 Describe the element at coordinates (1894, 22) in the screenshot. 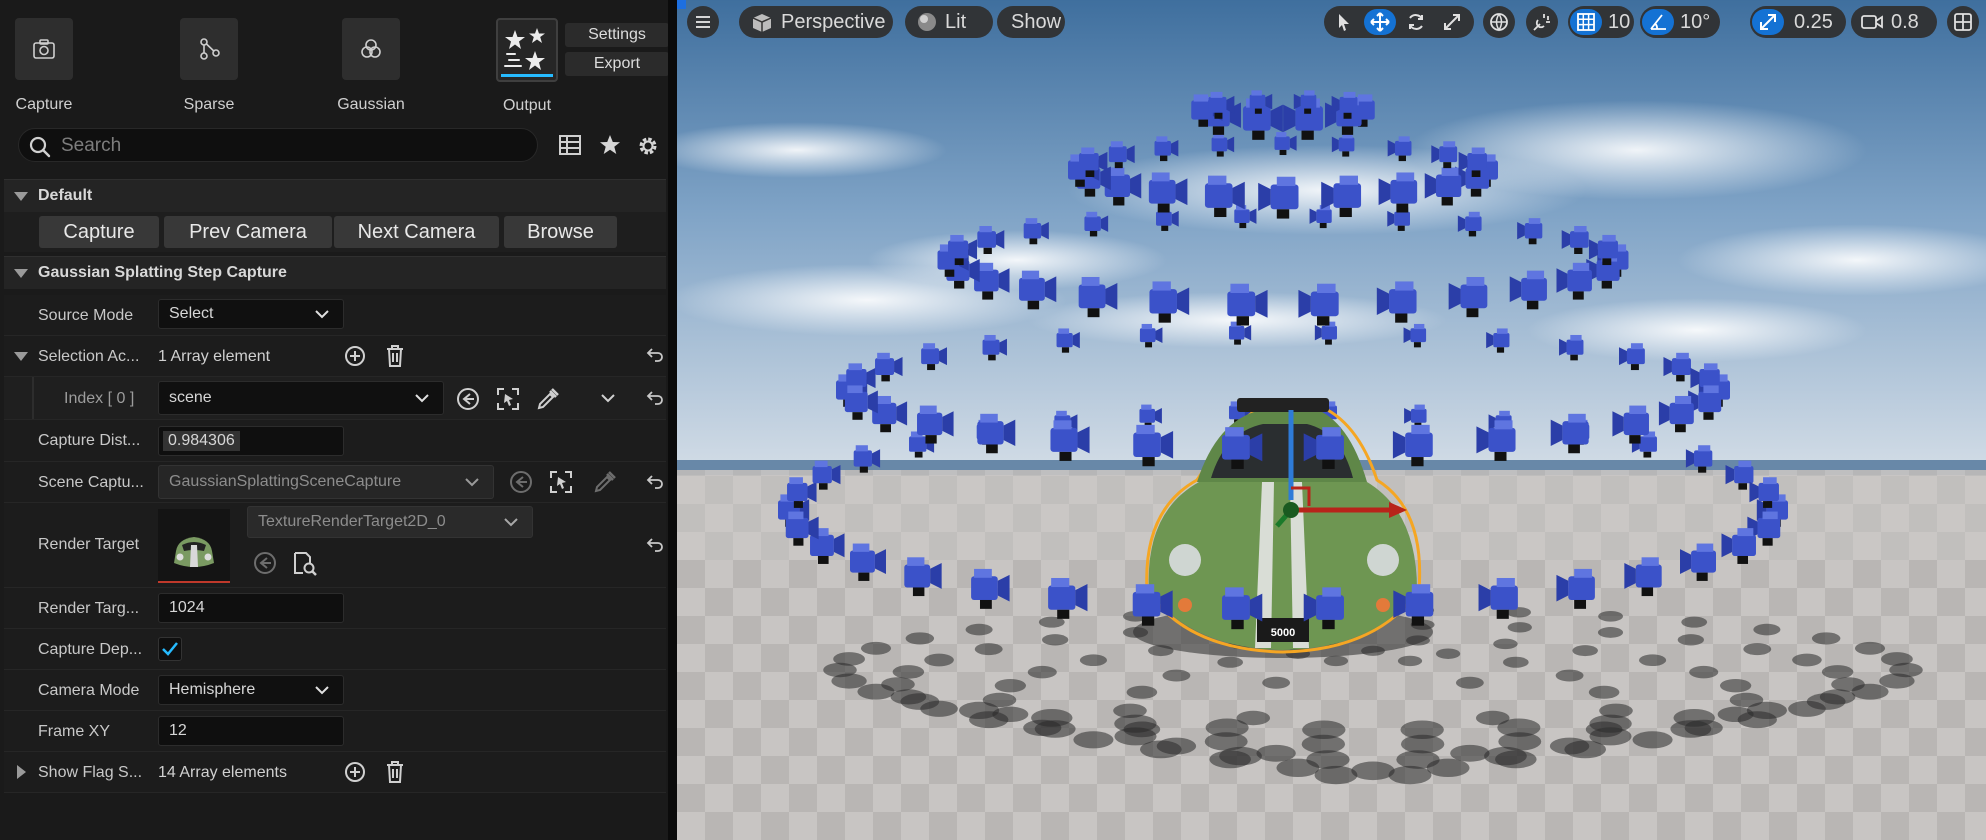

I see `camera-speed-control: 0.8` at that location.